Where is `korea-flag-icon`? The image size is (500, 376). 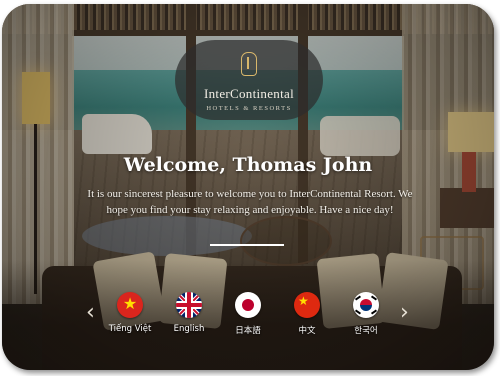 korea-flag-icon is located at coordinates (366, 305).